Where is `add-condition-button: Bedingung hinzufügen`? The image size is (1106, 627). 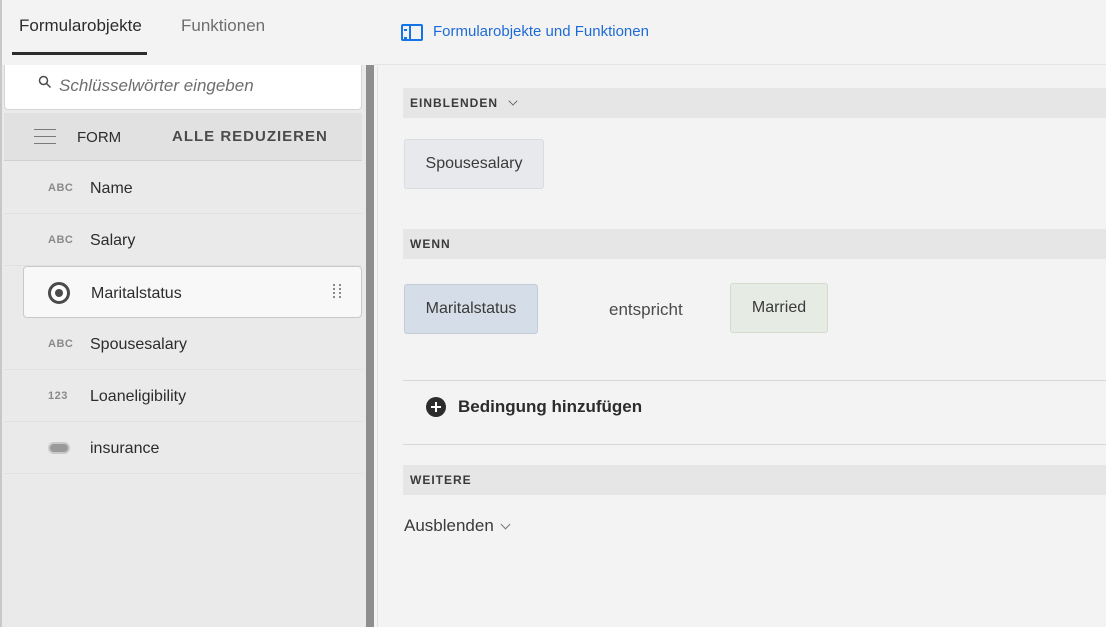
add-condition-button: Bedingung hinzufügen is located at coordinates (534, 407).